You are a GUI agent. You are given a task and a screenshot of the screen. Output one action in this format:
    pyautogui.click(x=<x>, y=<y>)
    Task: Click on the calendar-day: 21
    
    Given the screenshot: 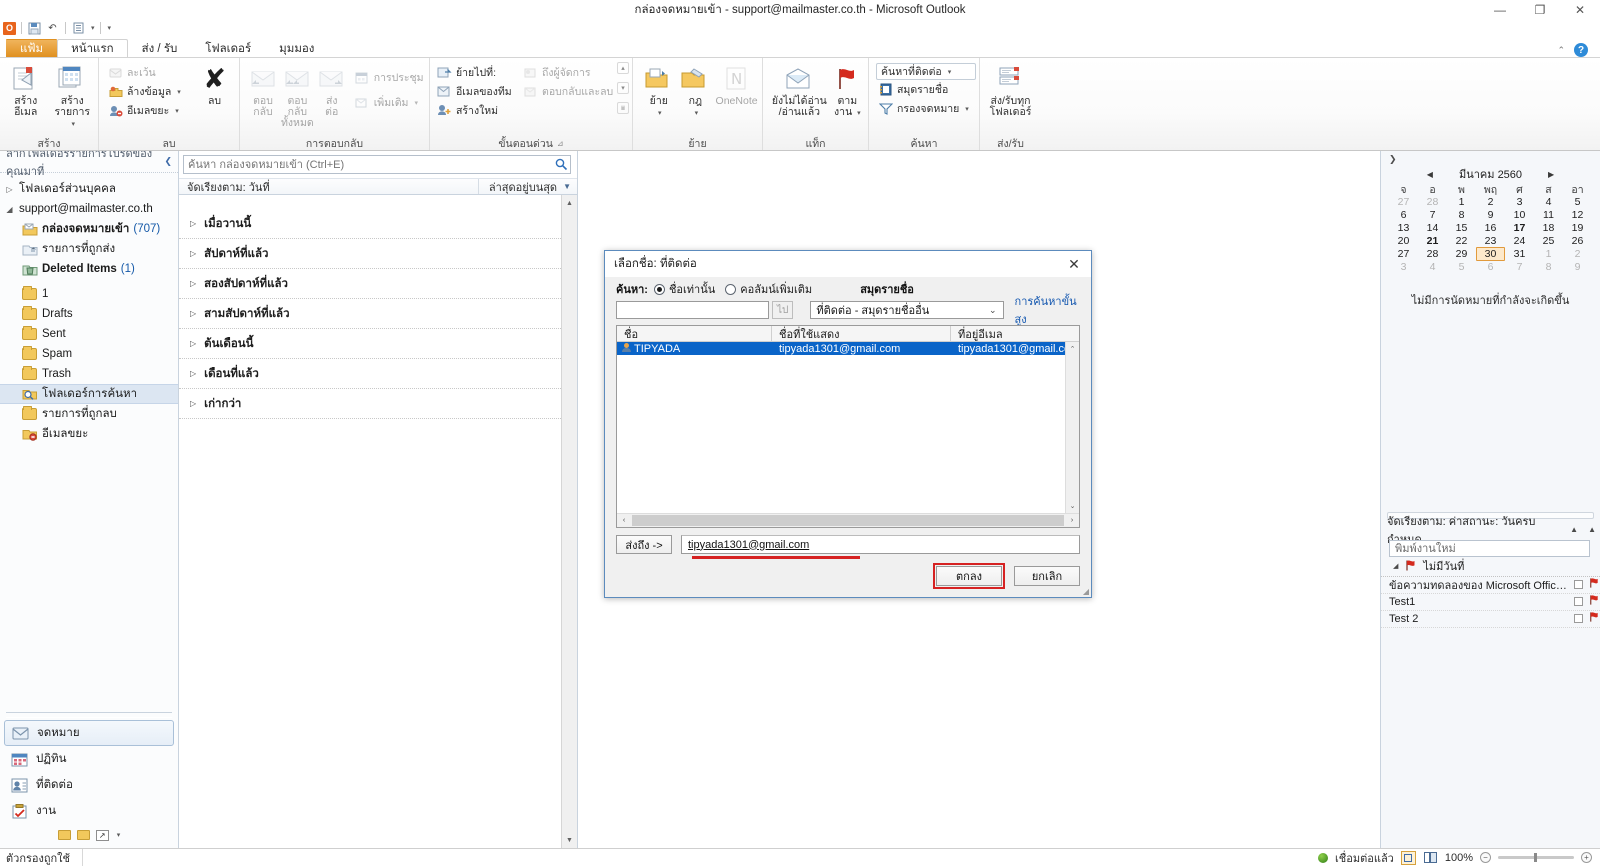 What is the action you would take?
    pyautogui.click(x=1432, y=241)
    